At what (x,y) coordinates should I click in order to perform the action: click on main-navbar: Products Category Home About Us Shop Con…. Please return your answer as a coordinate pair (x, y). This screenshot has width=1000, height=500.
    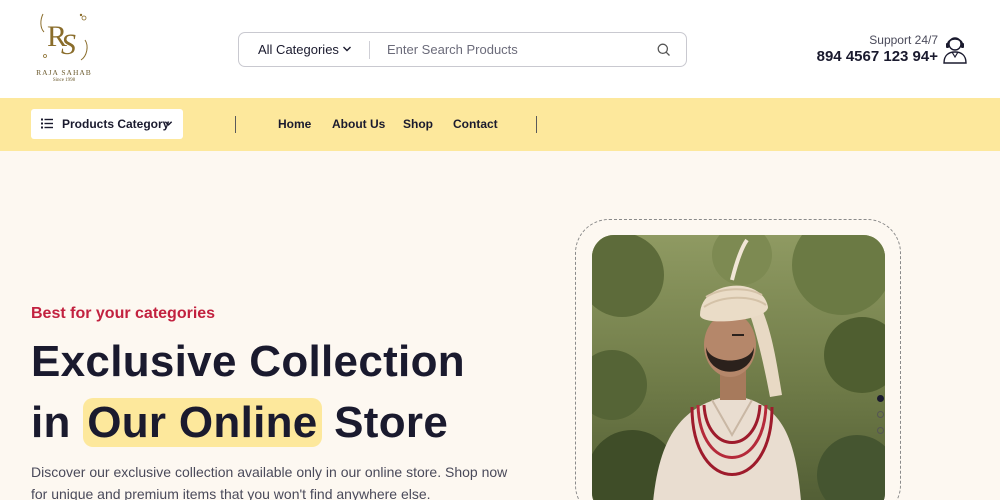
    Looking at the image, I should click on (500, 124).